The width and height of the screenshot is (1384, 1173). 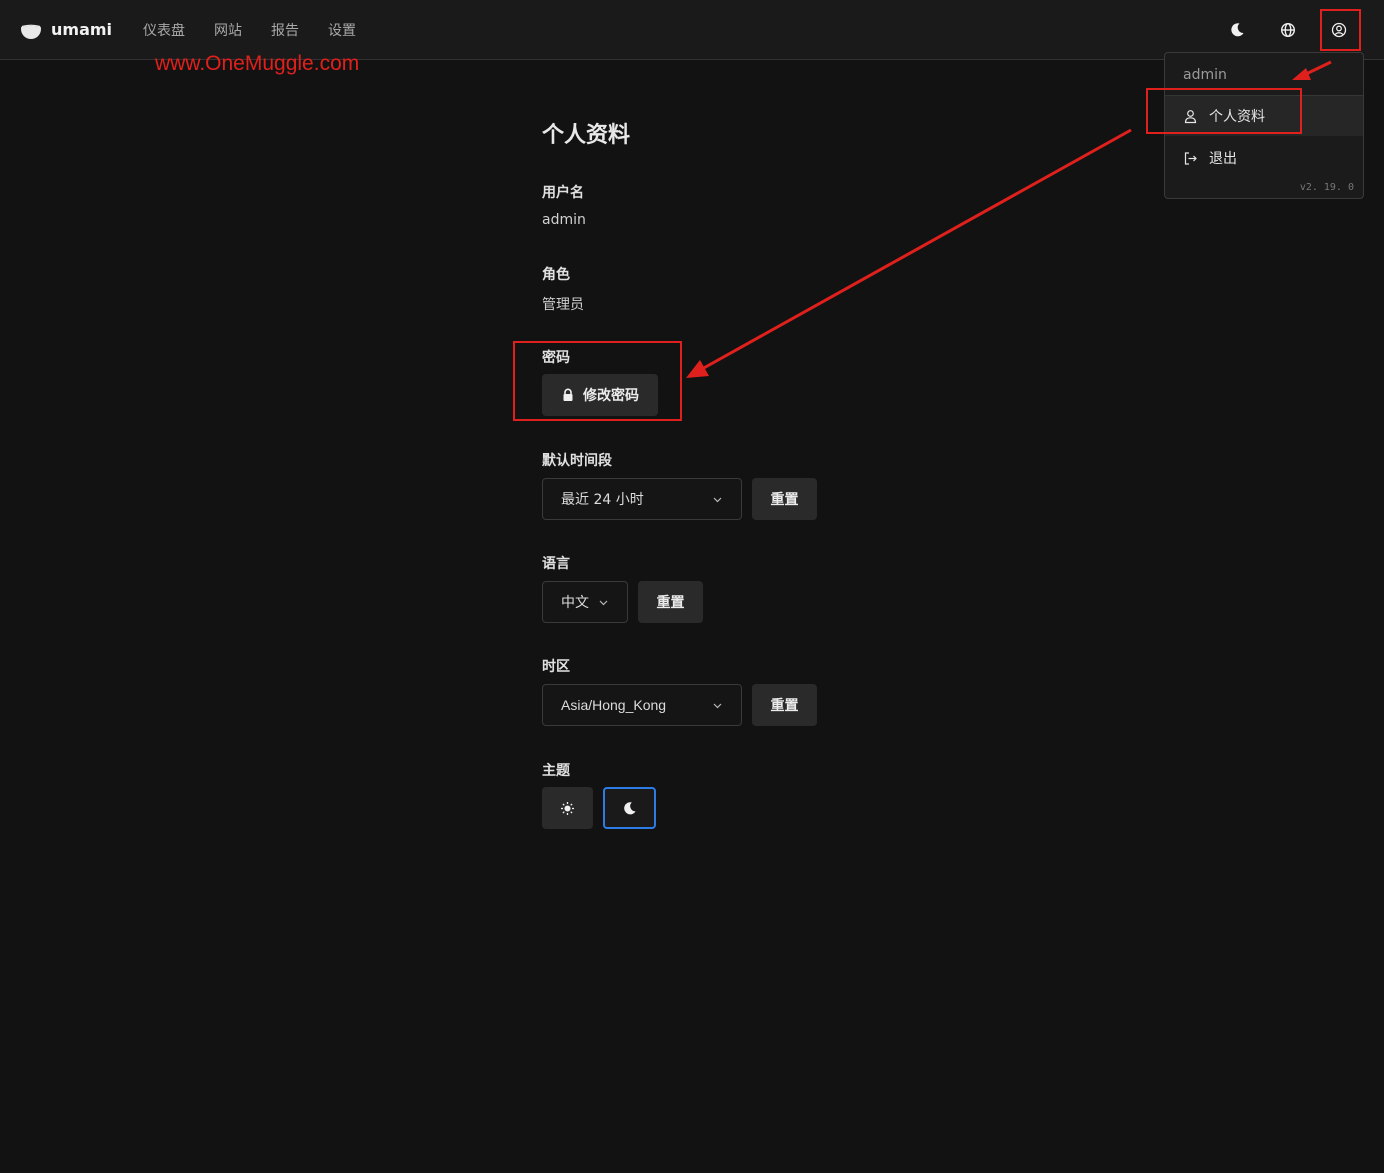 What do you see at coordinates (285, 30) in the screenshot?
I see `nav-reports: 报告` at bounding box center [285, 30].